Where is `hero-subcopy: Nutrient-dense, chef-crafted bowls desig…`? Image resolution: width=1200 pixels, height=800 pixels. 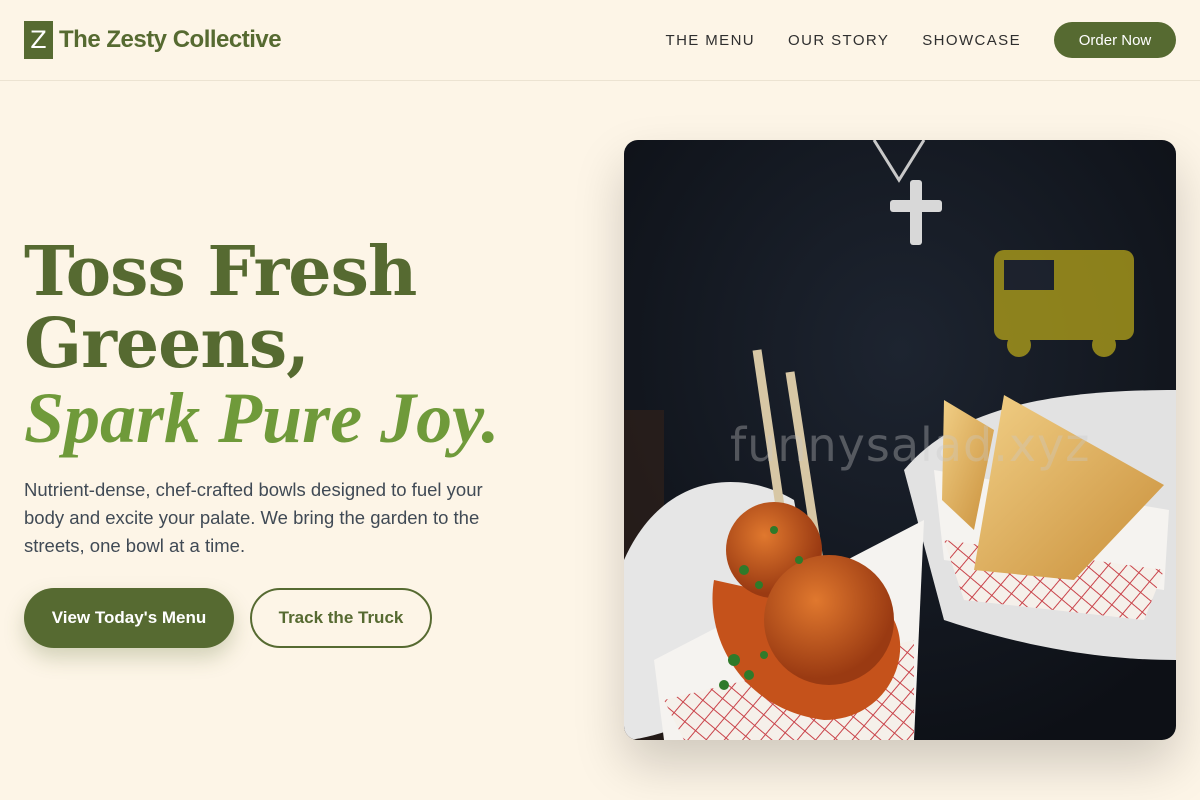
hero-subcopy: Nutrient-dense, chef-crafted bowls desig… is located at coordinates (253, 517).